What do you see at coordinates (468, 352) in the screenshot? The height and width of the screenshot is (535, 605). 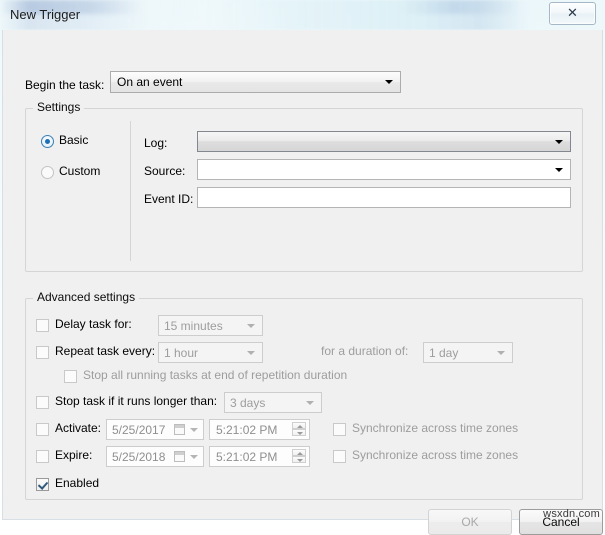 I see `duration-combobox: 1 day` at bounding box center [468, 352].